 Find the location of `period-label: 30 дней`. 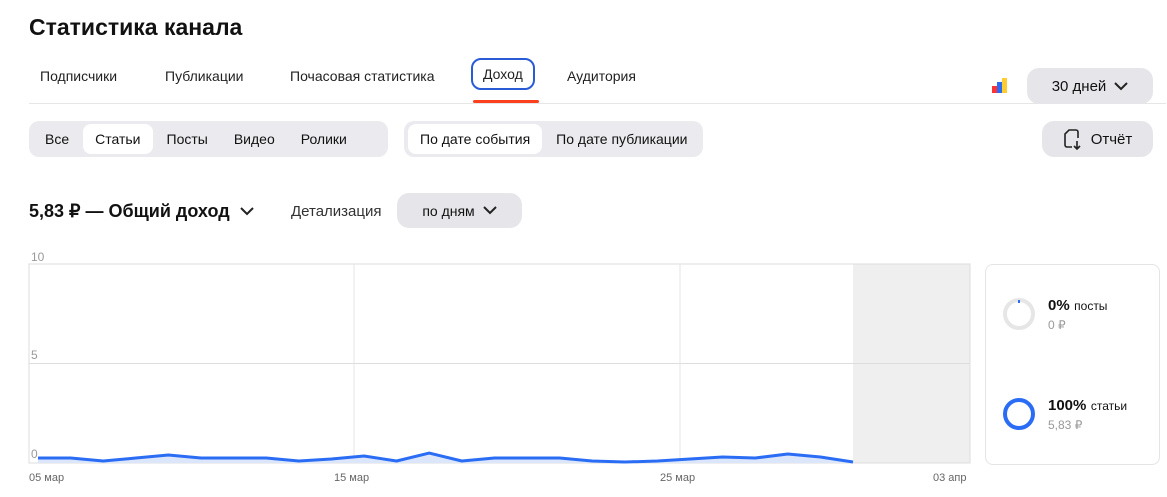

period-label: 30 дней is located at coordinates (1079, 86).